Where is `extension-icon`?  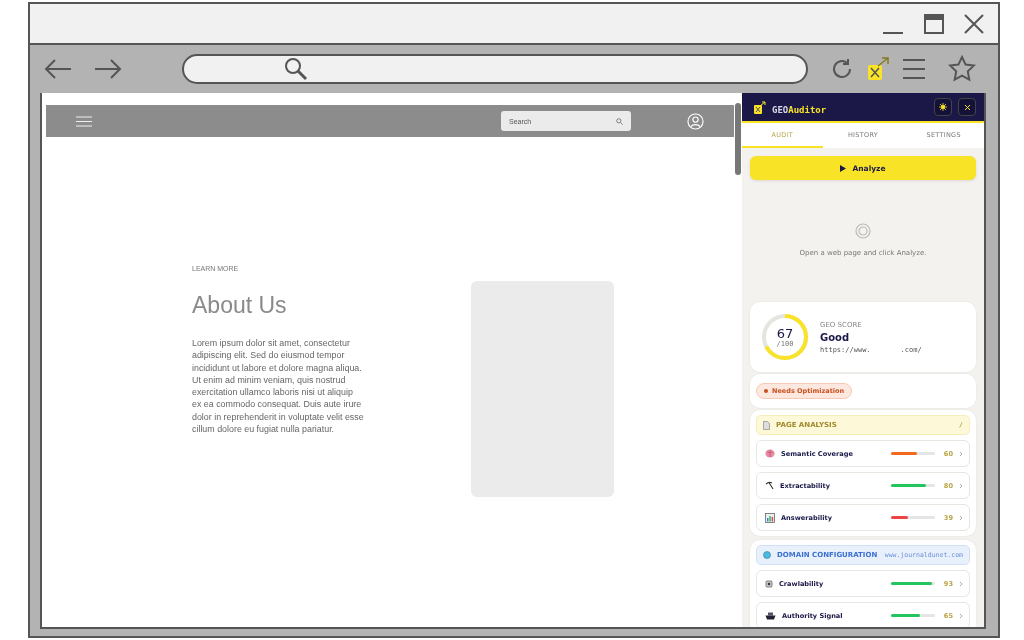
extension-icon is located at coordinates (878, 69).